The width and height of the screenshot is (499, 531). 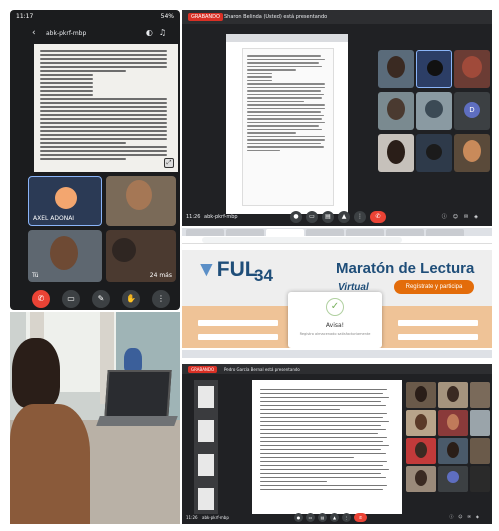 I want to click on browser-tab-strip, so click(x=337, y=232).